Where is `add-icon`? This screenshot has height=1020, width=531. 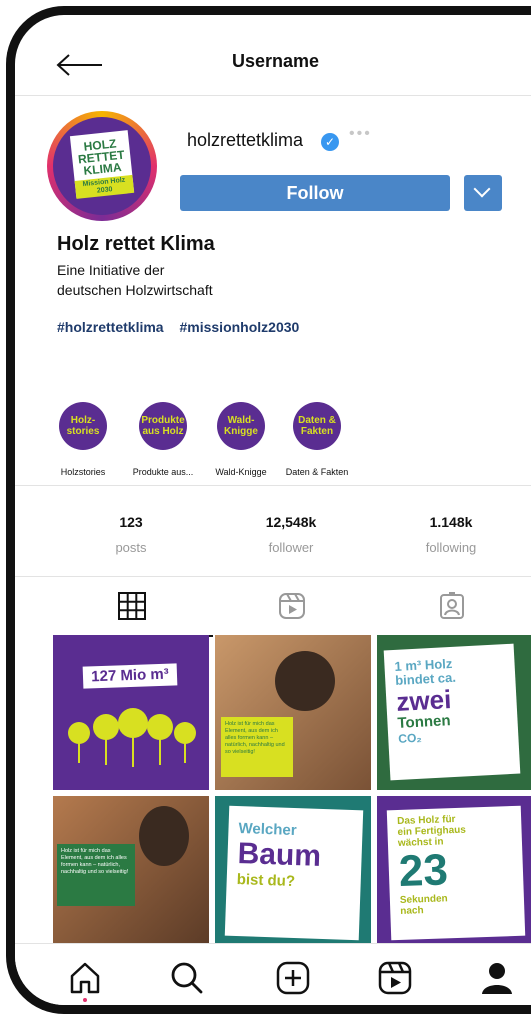
add-icon is located at coordinates (293, 978).